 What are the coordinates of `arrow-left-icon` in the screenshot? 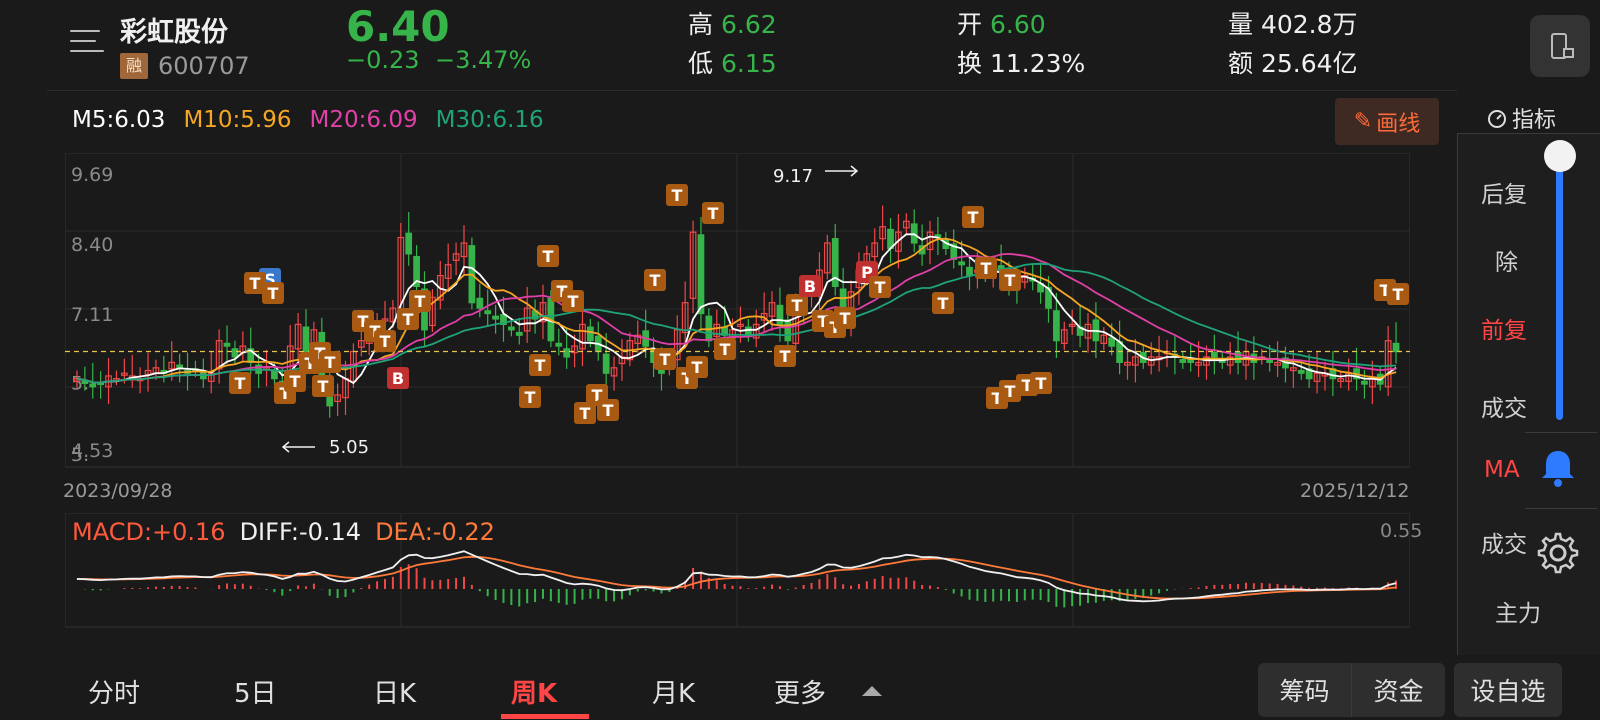 It's located at (298, 447).